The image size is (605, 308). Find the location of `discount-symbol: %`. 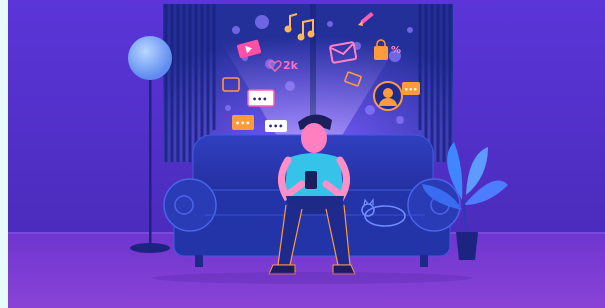

discount-symbol: % is located at coordinates (396, 50).